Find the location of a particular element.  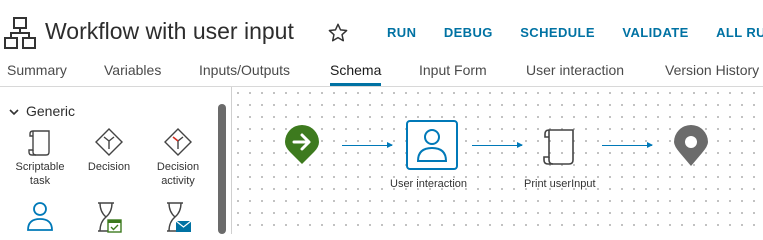

palette-item-scriptable-task: Scriptable task is located at coordinates (40, 157).